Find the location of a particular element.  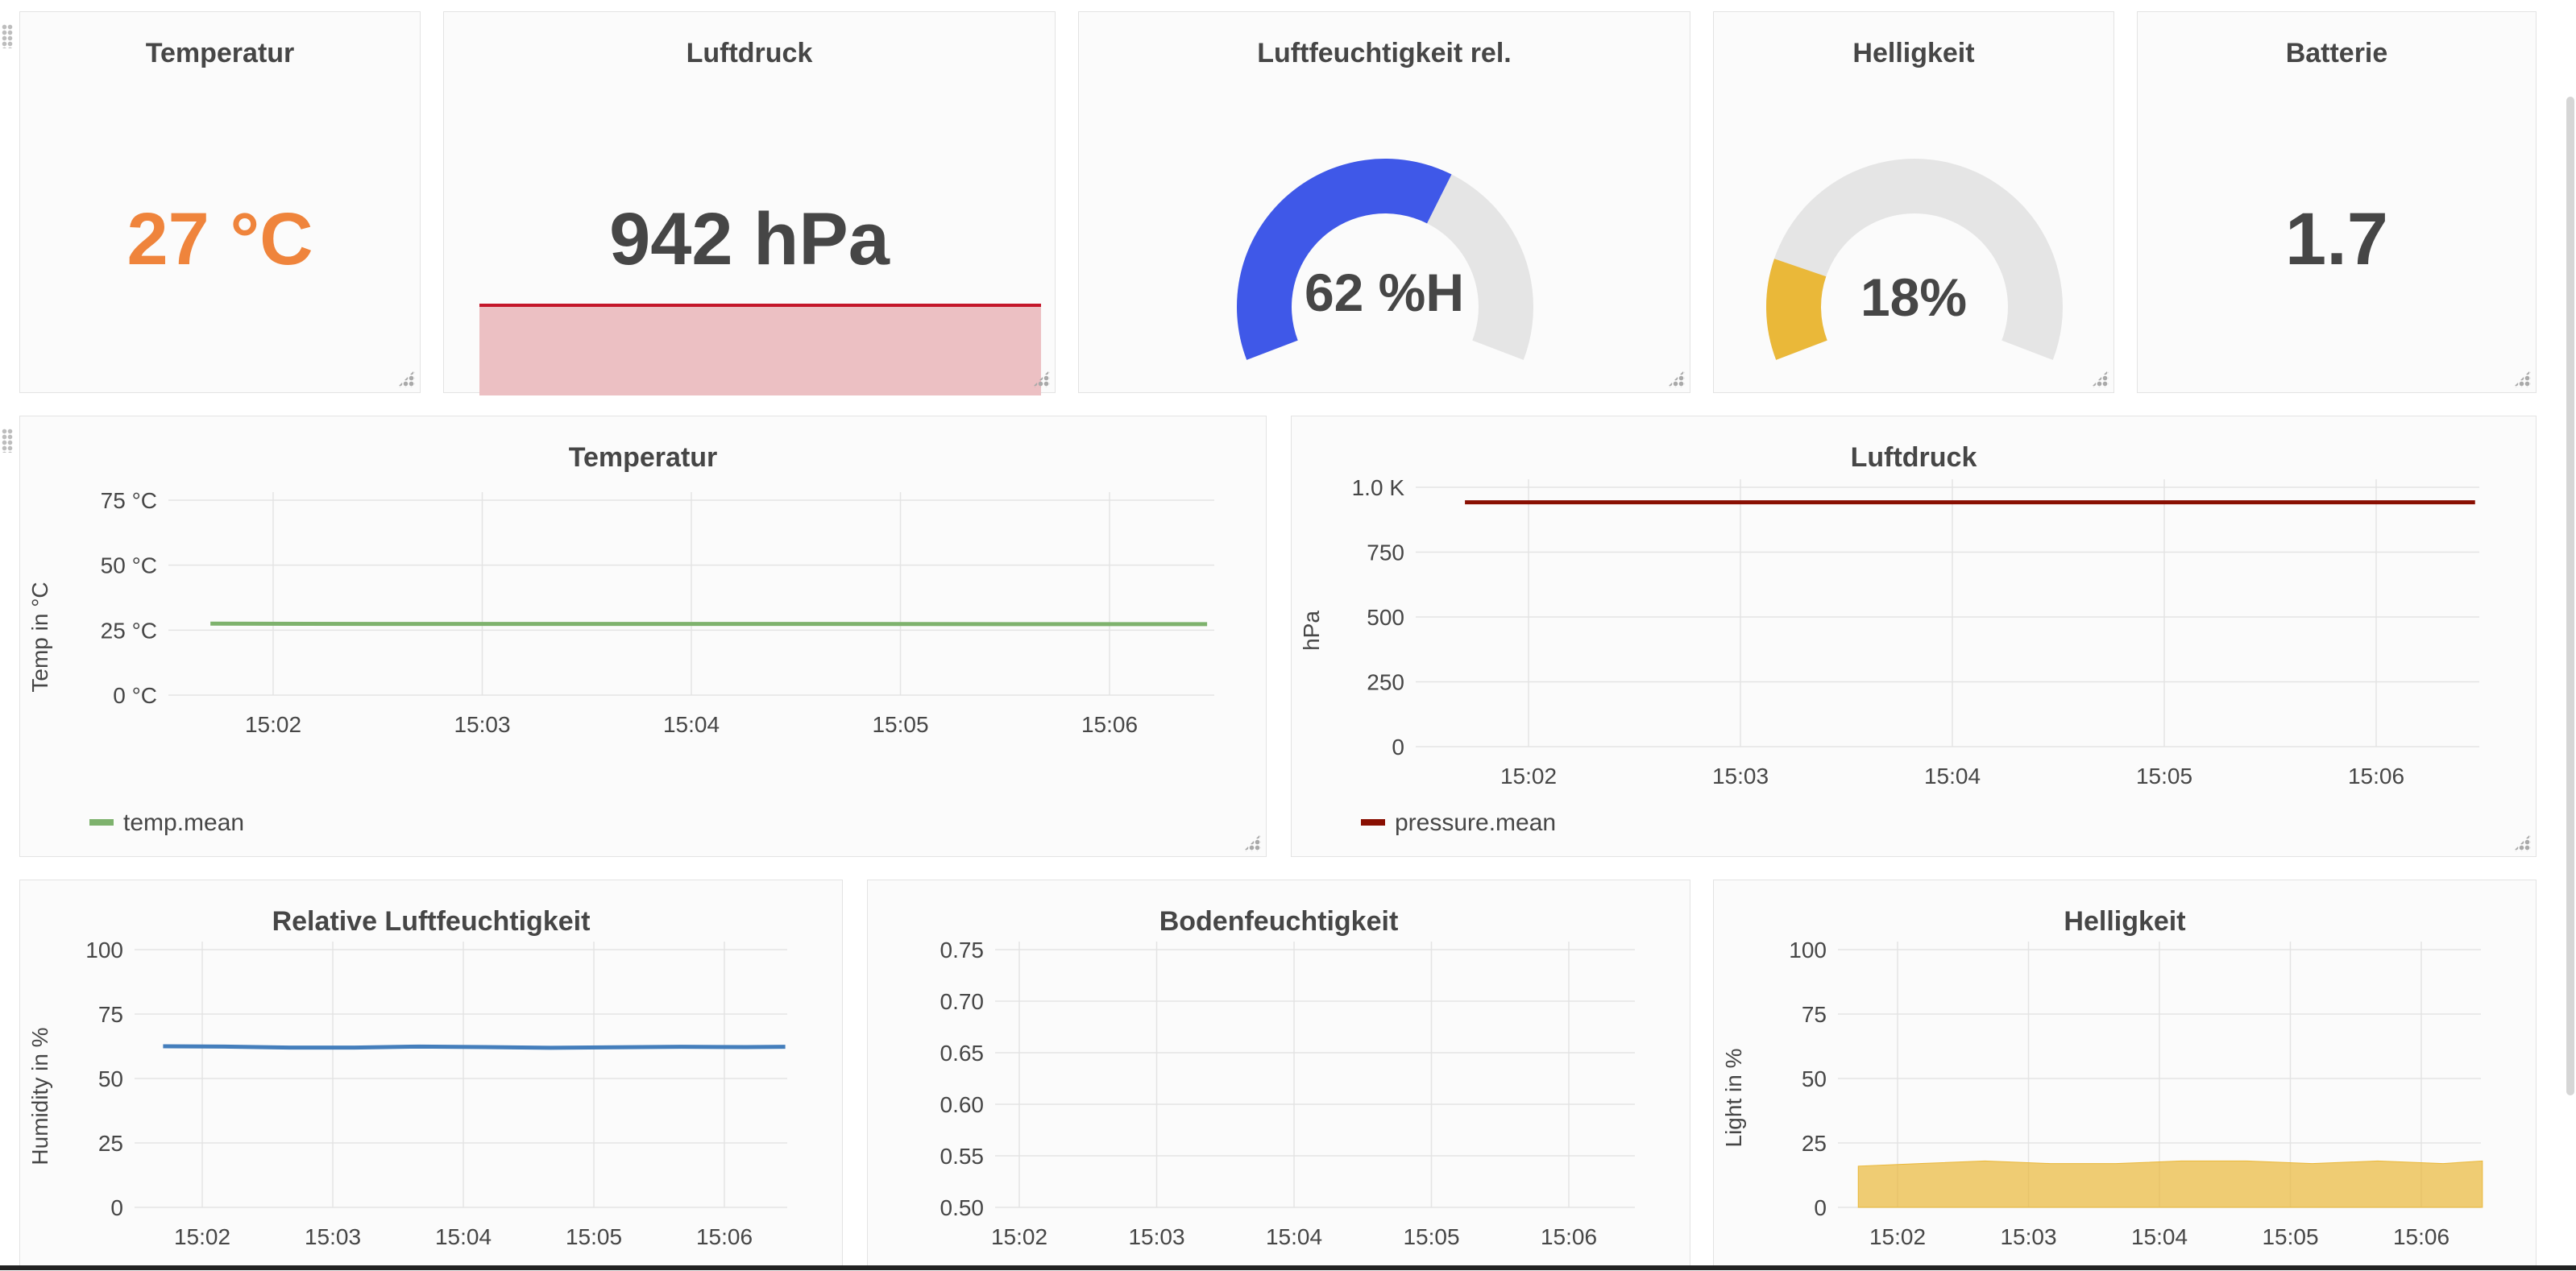

y-tick-label: 50 °C is located at coordinates (129, 565).